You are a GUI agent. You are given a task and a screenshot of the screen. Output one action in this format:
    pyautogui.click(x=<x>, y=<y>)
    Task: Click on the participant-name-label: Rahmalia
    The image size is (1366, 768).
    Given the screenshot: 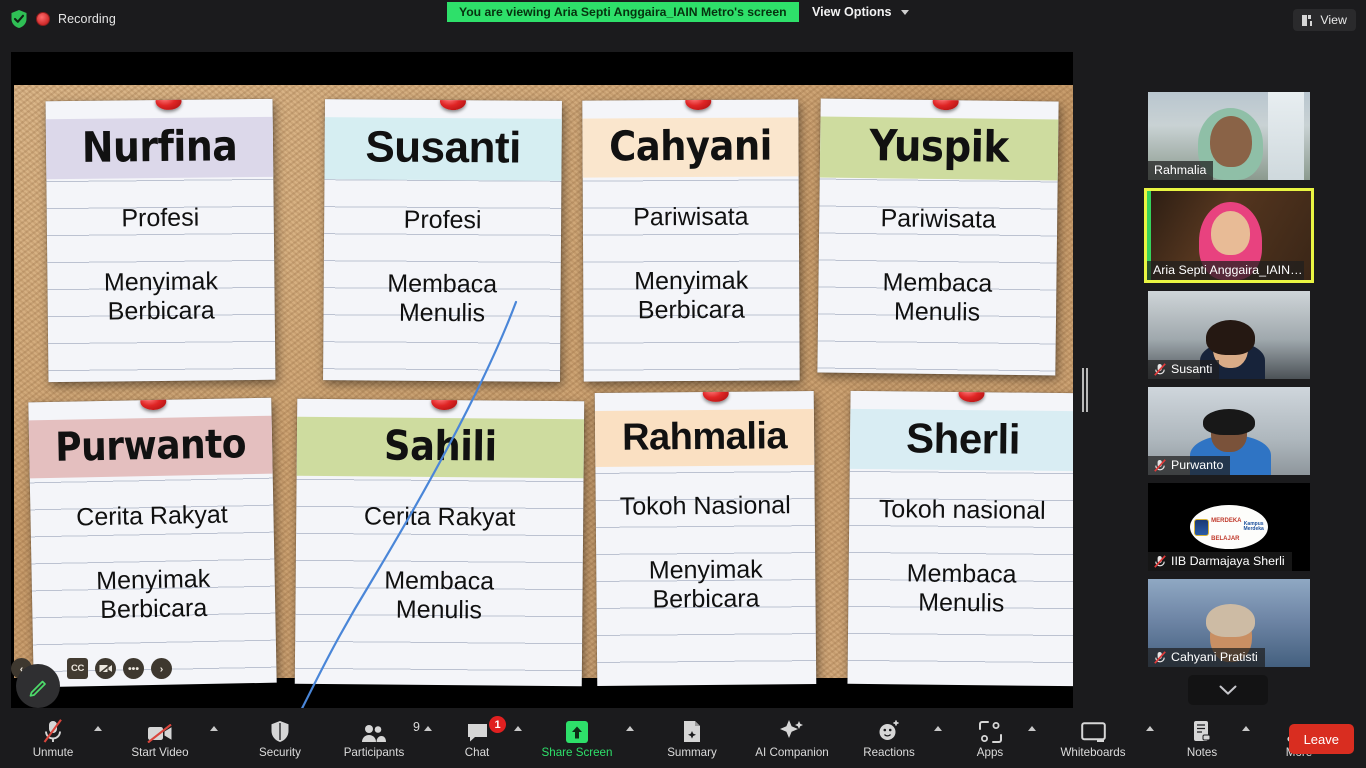 What is the action you would take?
    pyautogui.click(x=1181, y=170)
    